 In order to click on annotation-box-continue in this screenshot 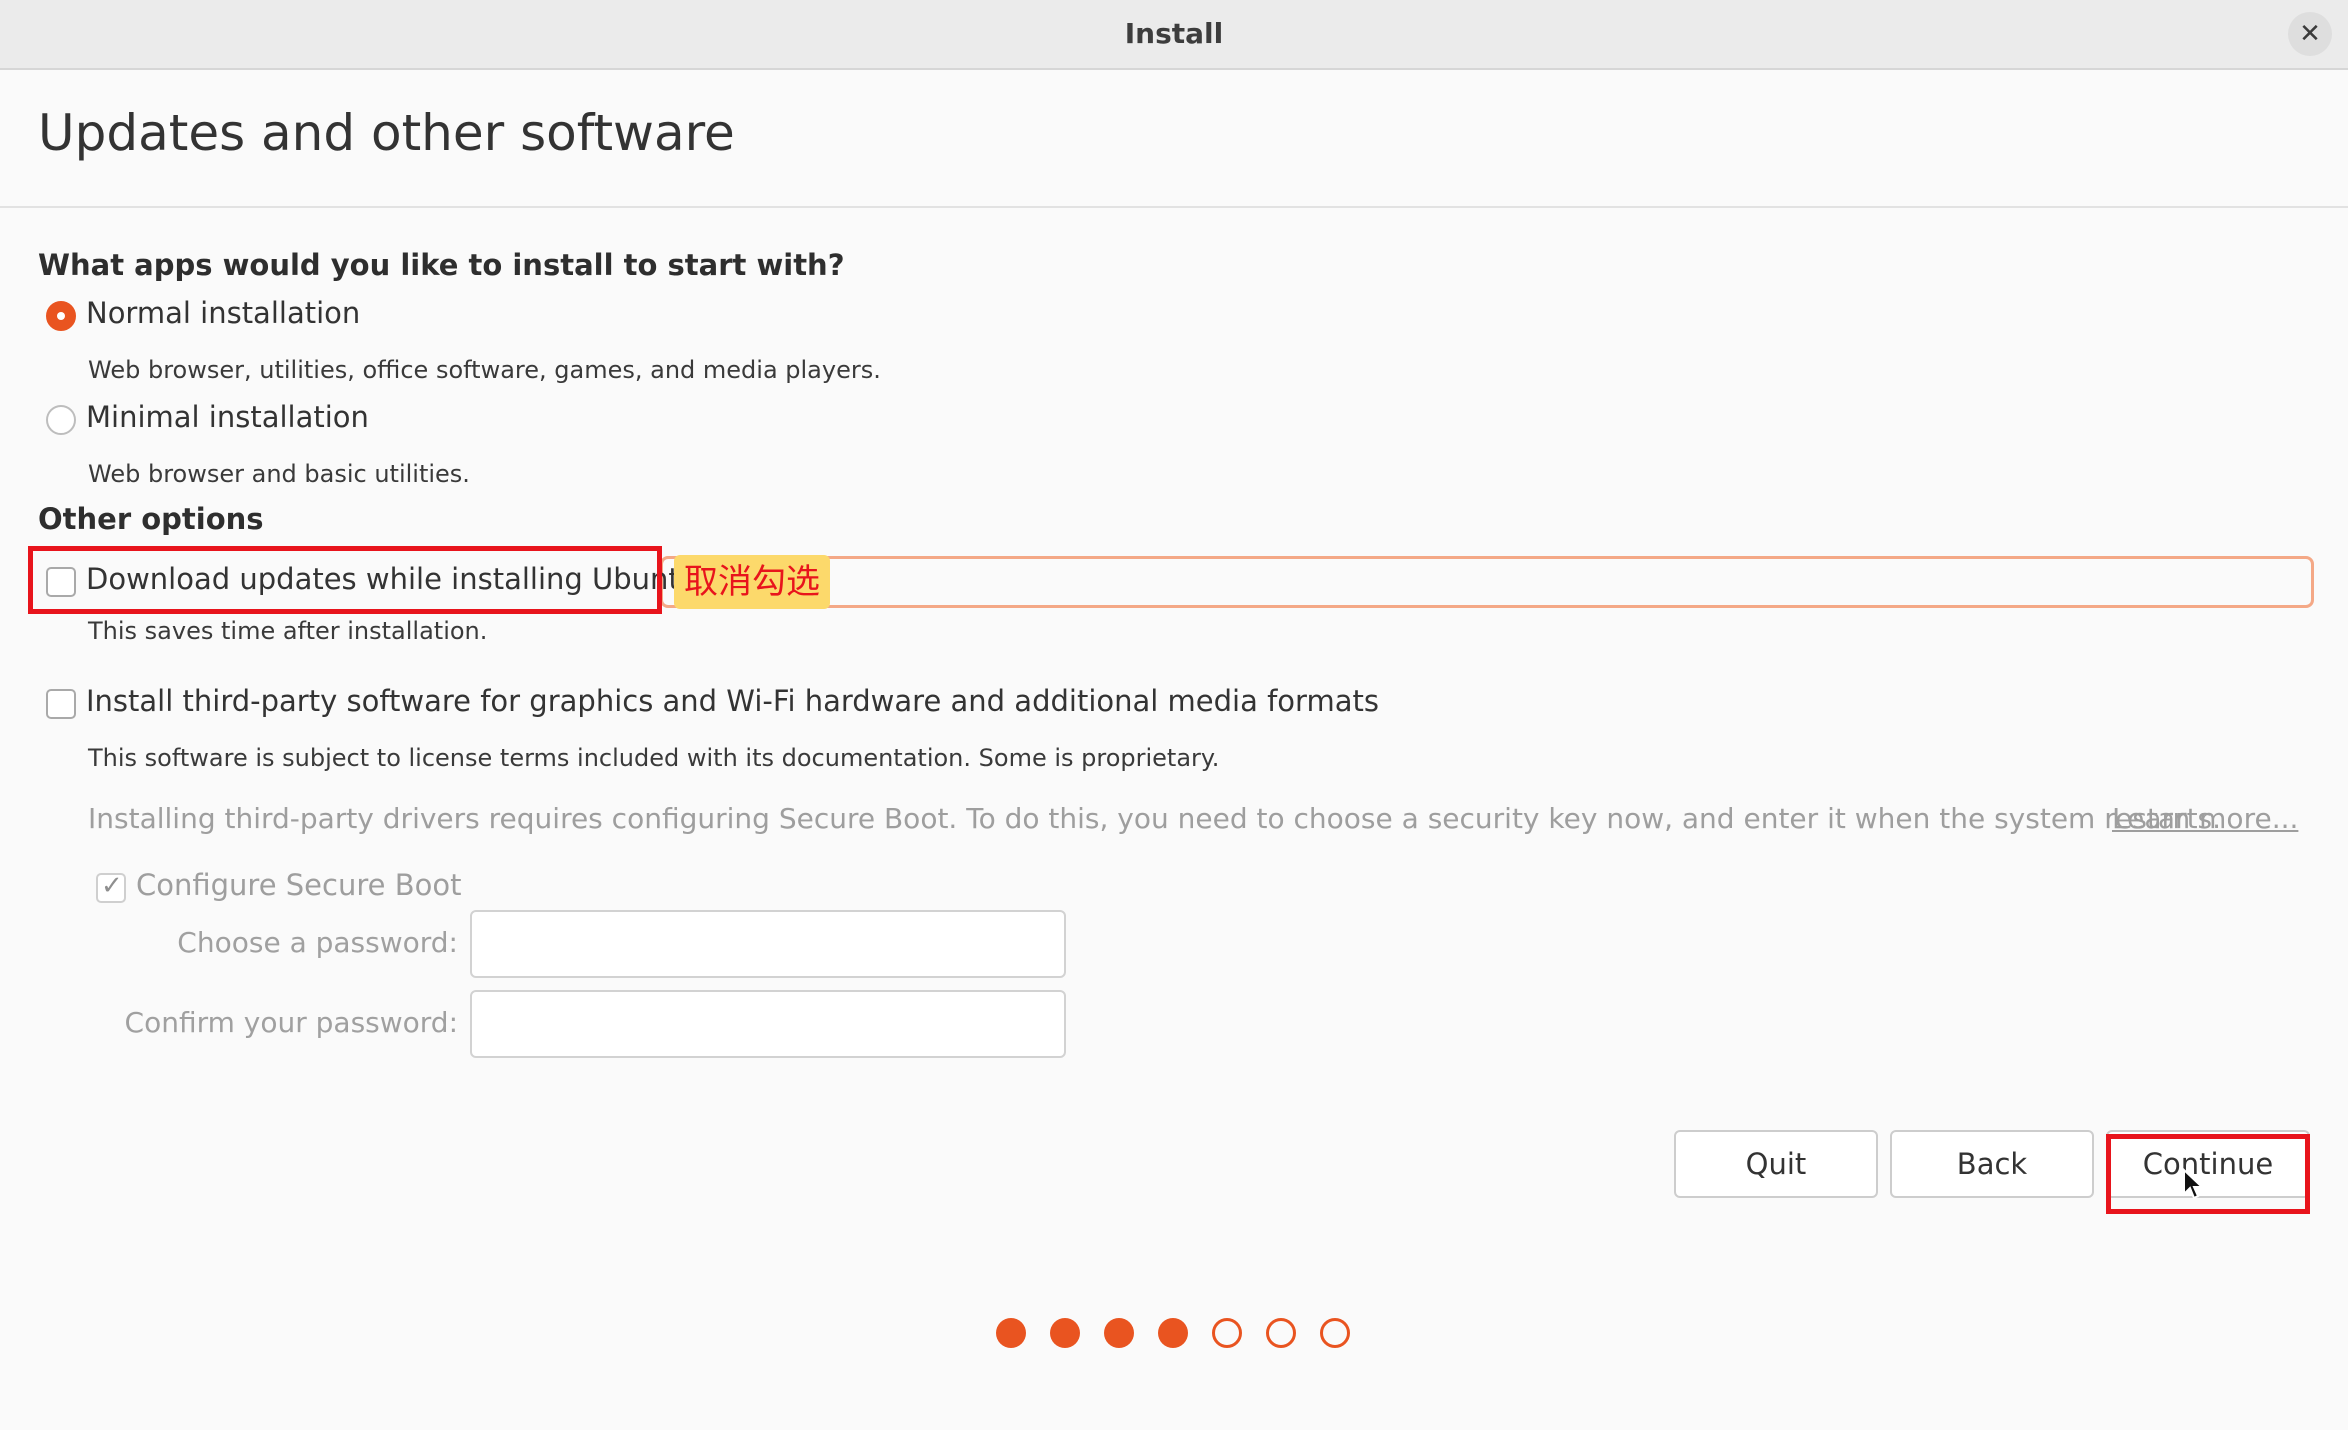, I will do `click(2208, 1174)`.